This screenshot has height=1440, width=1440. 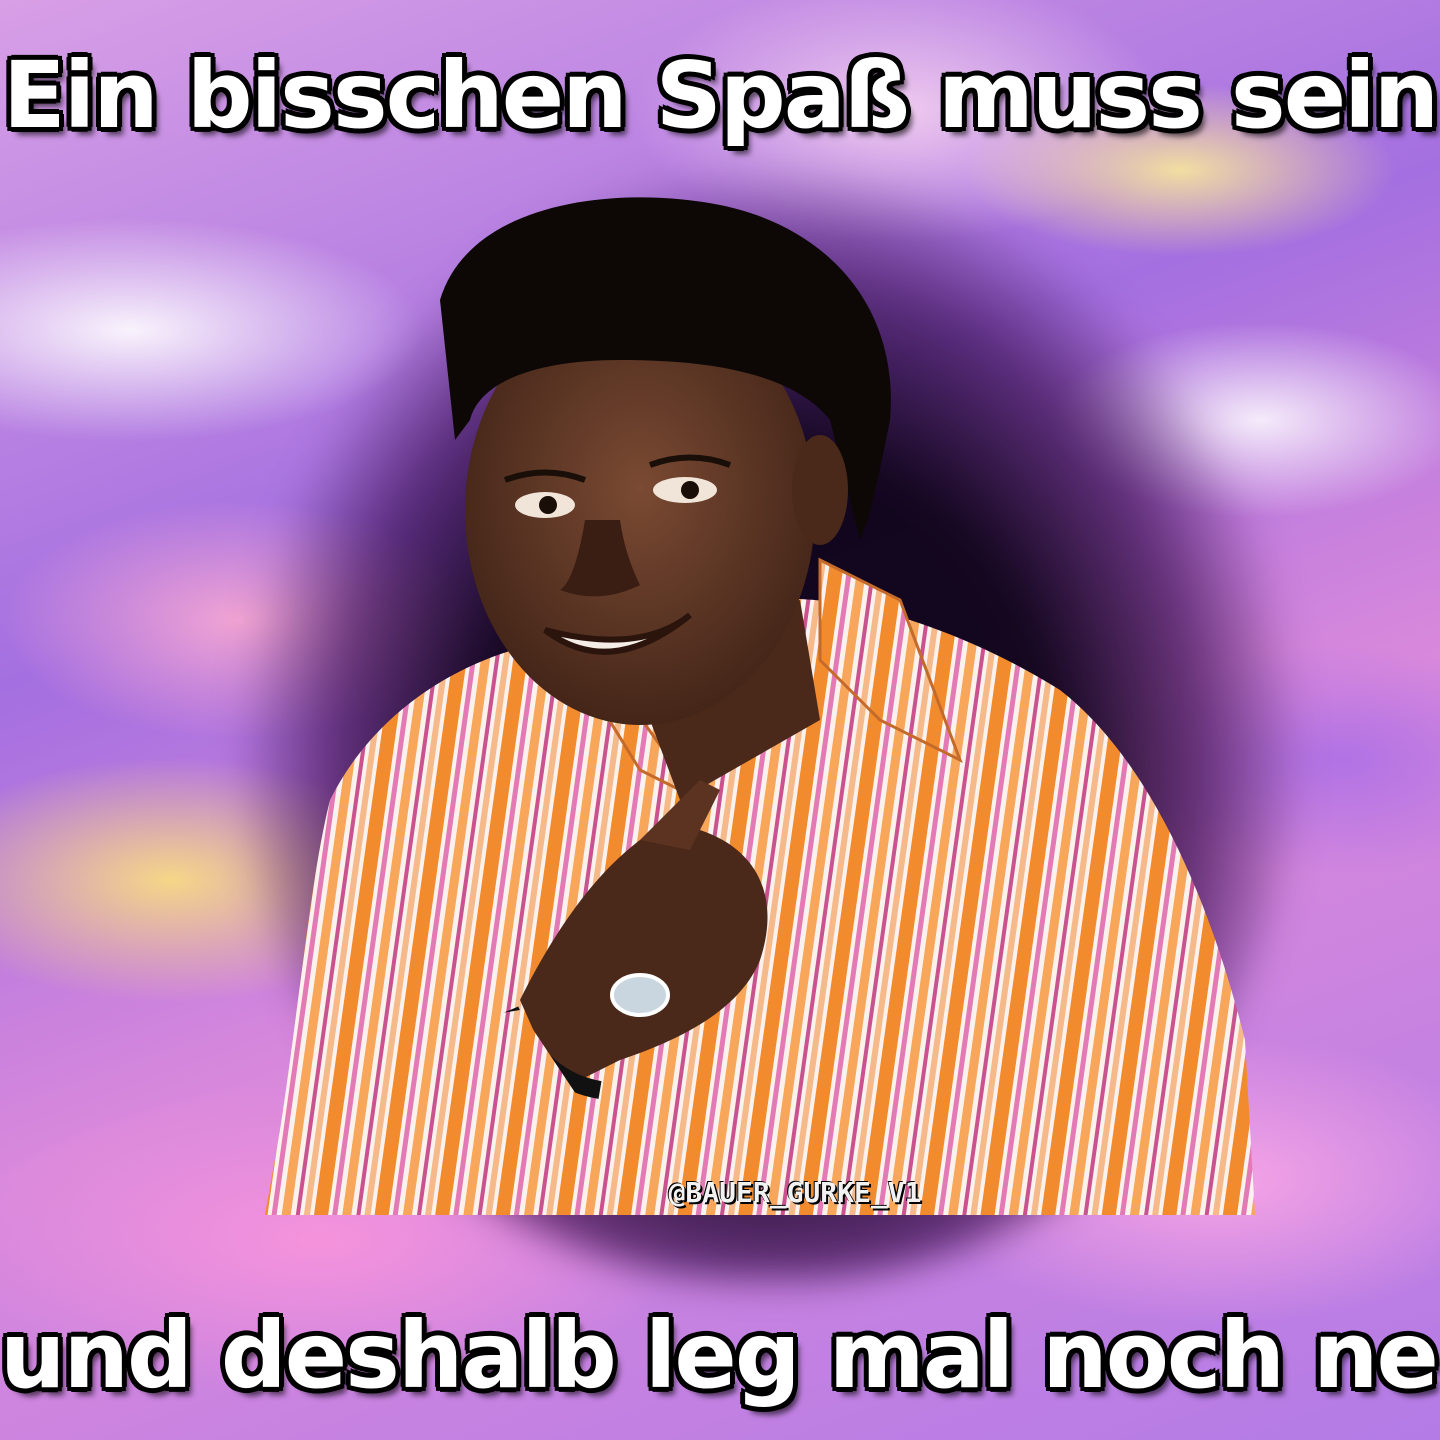 What do you see at coordinates (795, 1192) in the screenshot?
I see `watermark: @BAUER_GURKE_V1` at bounding box center [795, 1192].